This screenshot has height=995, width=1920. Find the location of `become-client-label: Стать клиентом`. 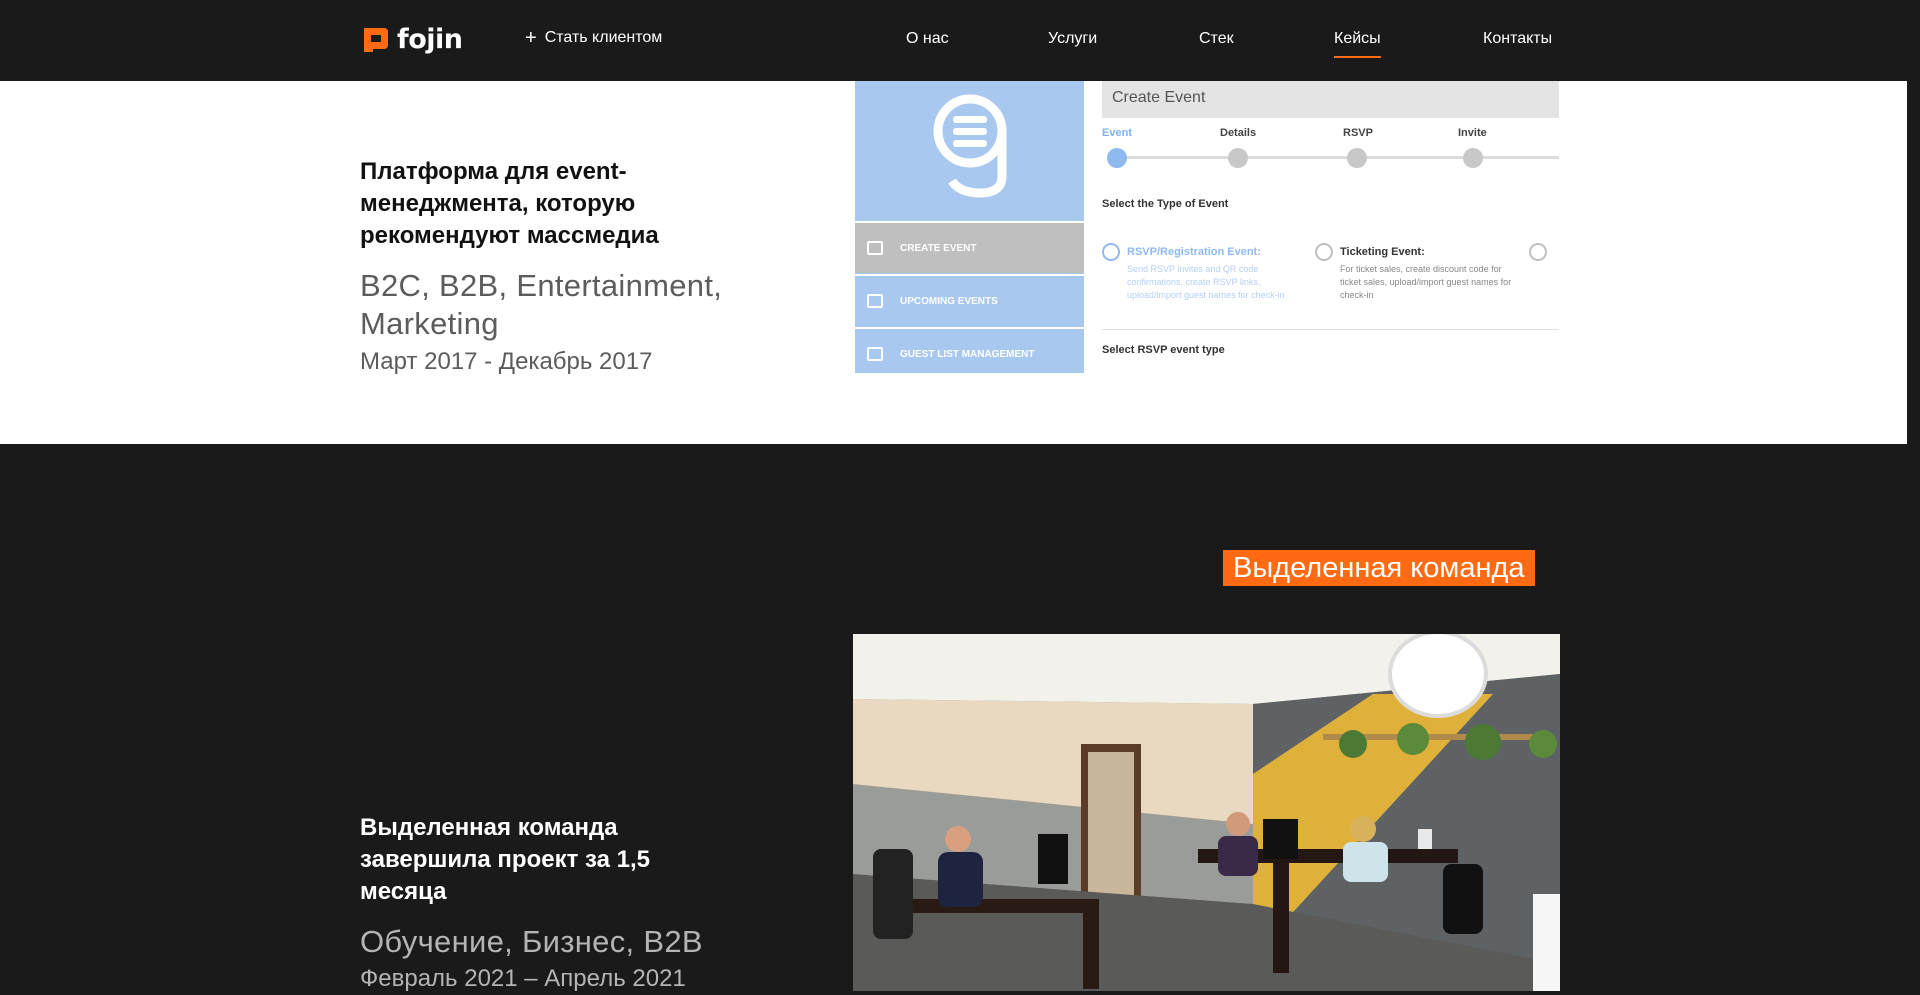

become-client-label: Стать клиентом is located at coordinates (603, 37).